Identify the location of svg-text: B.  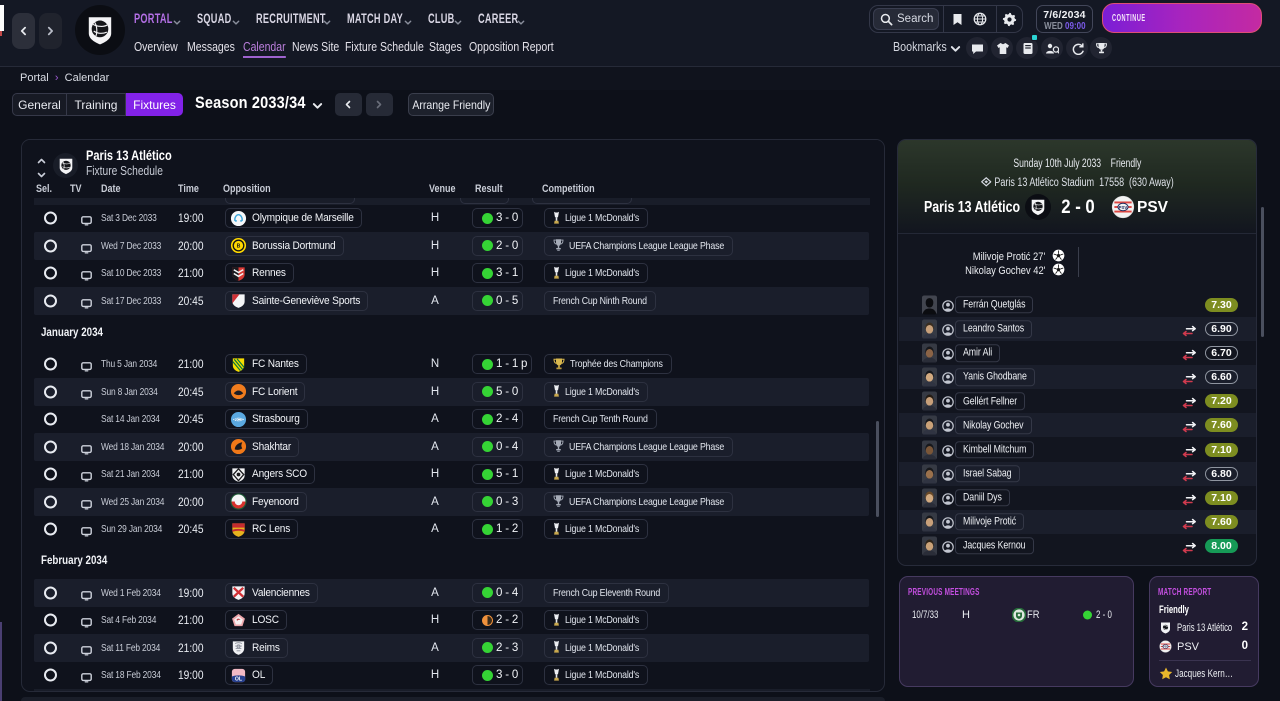
(239, 247).